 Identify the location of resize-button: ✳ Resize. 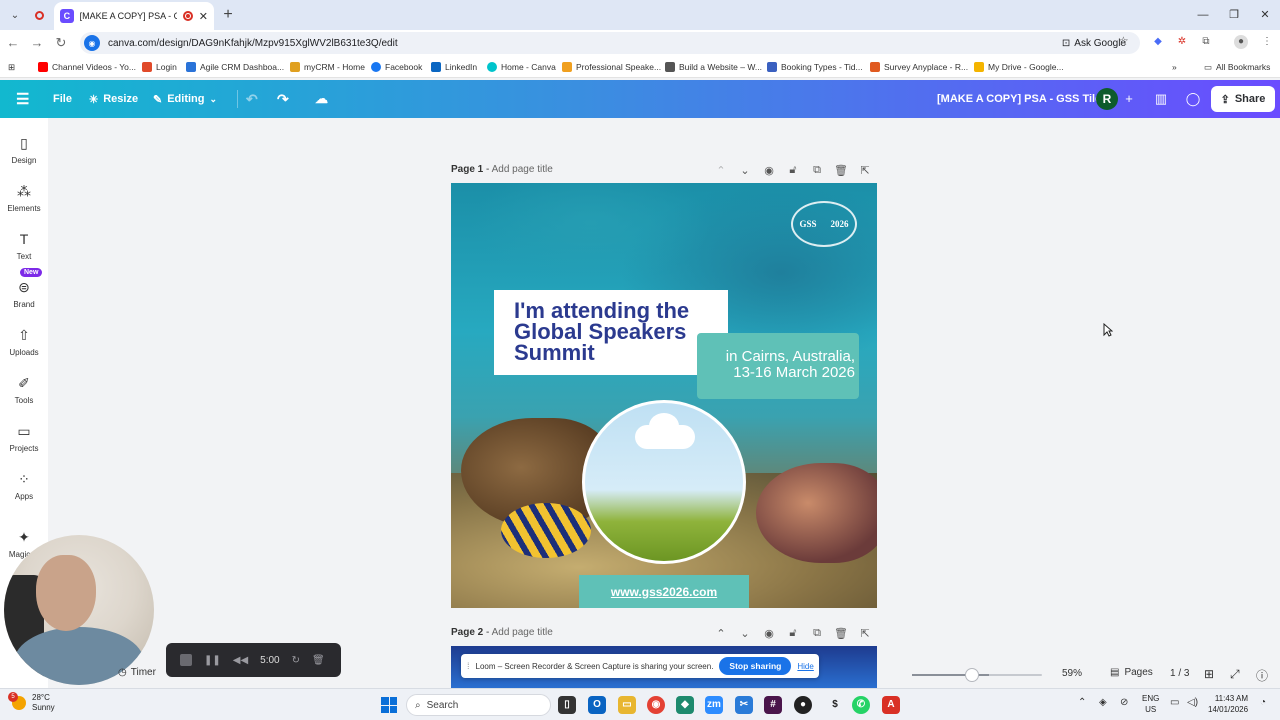
(113, 99).